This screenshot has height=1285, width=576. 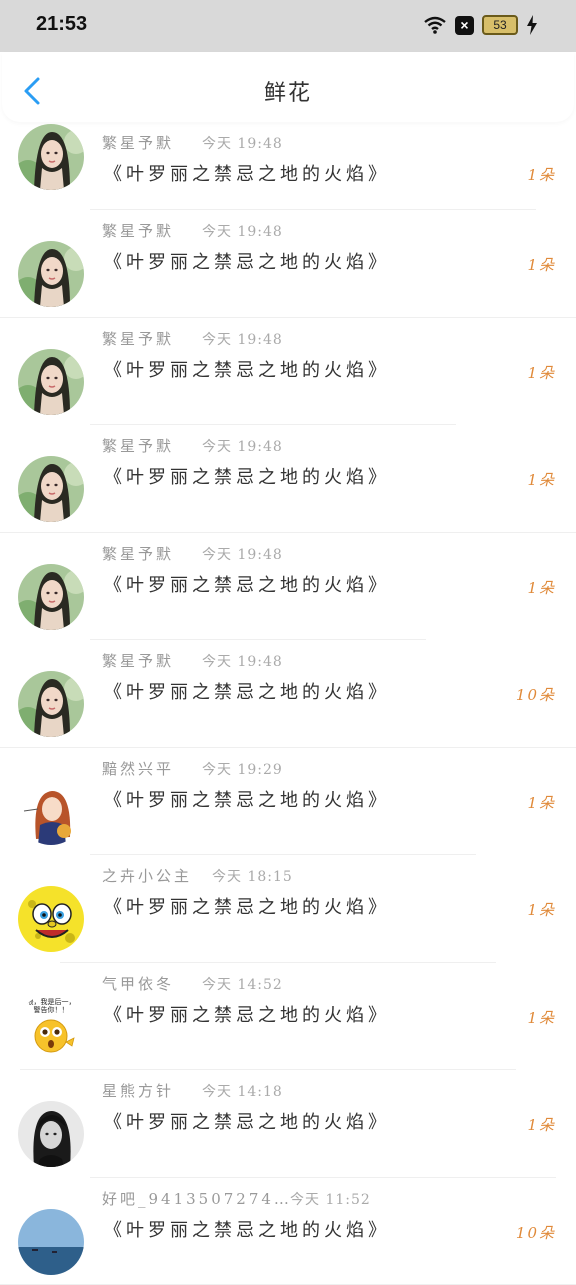 I want to click on flower-record-row: 黯然兴平 今天 19:29 《叶罗丽之禁忌之地的火焰》 1朵, so click(x=288, y=802).